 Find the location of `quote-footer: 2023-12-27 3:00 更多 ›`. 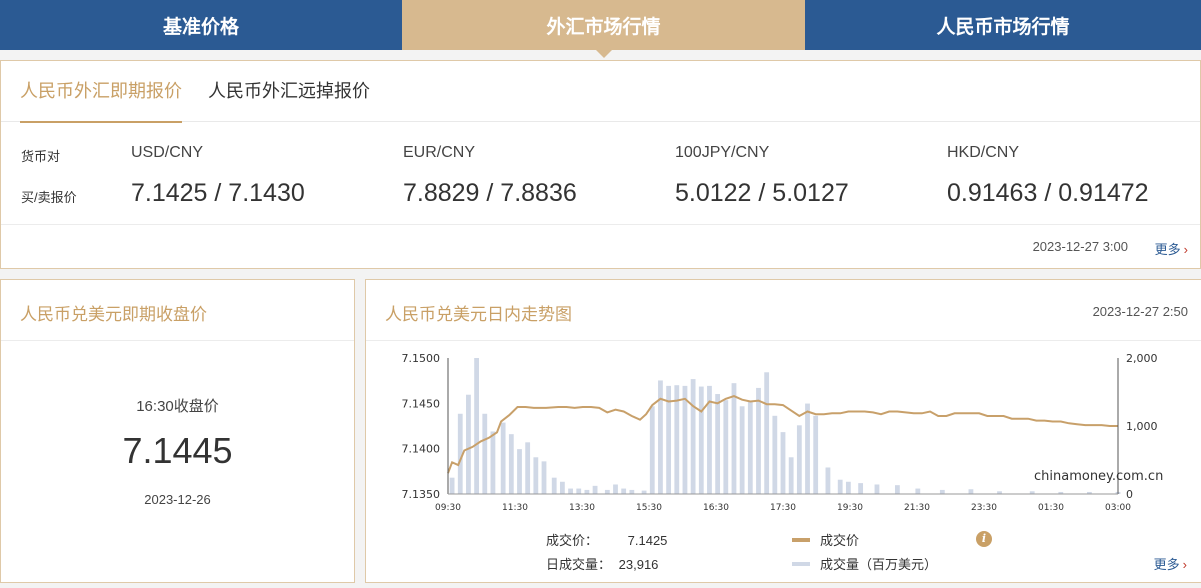

quote-footer: 2023-12-27 3:00 更多 › is located at coordinates (600, 246).